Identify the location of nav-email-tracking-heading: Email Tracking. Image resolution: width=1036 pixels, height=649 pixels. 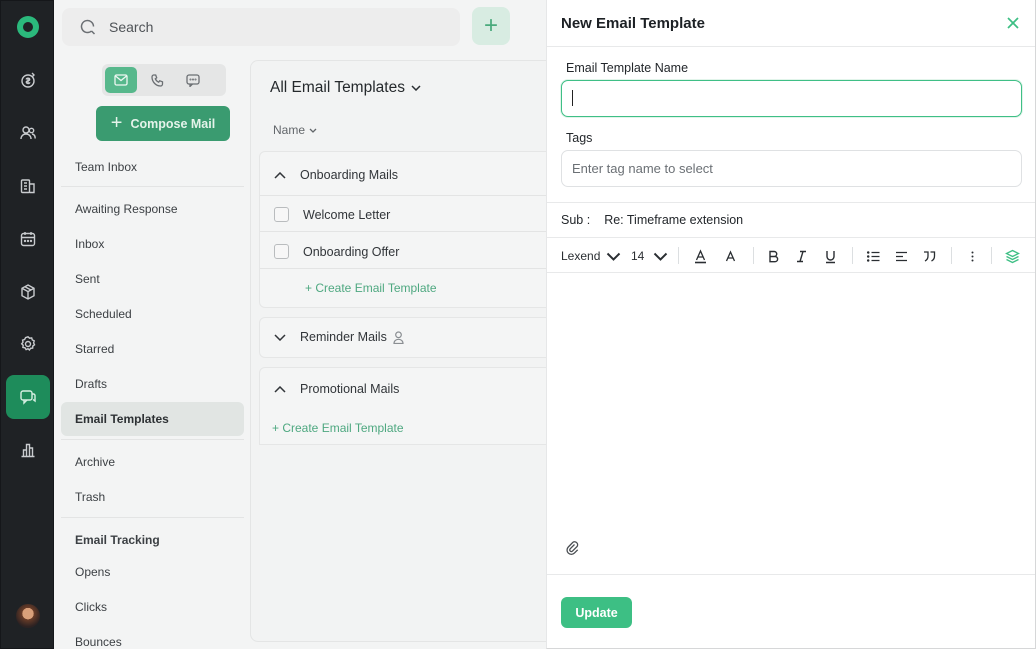
(117, 540).